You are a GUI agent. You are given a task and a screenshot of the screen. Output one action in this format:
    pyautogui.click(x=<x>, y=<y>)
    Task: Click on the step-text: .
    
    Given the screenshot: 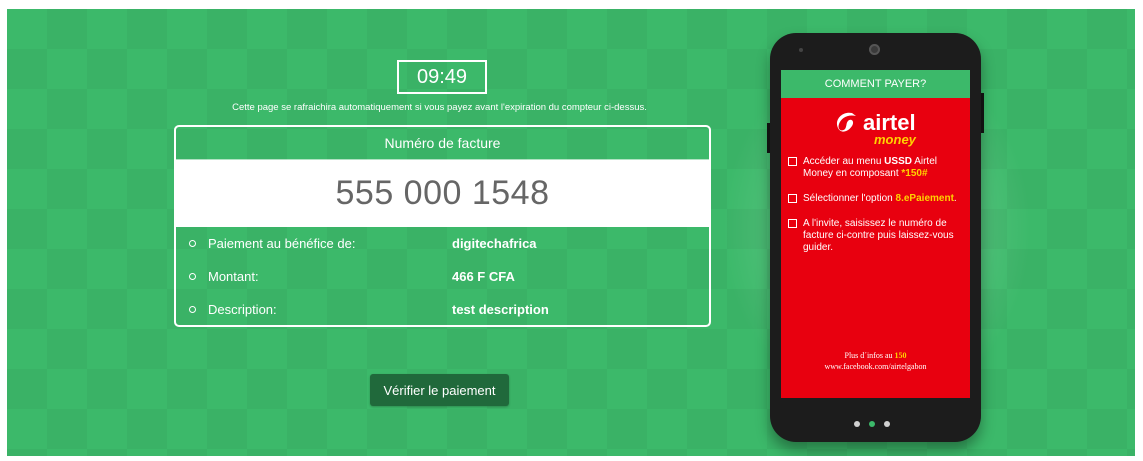 What is the action you would take?
    pyautogui.click(x=955, y=198)
    